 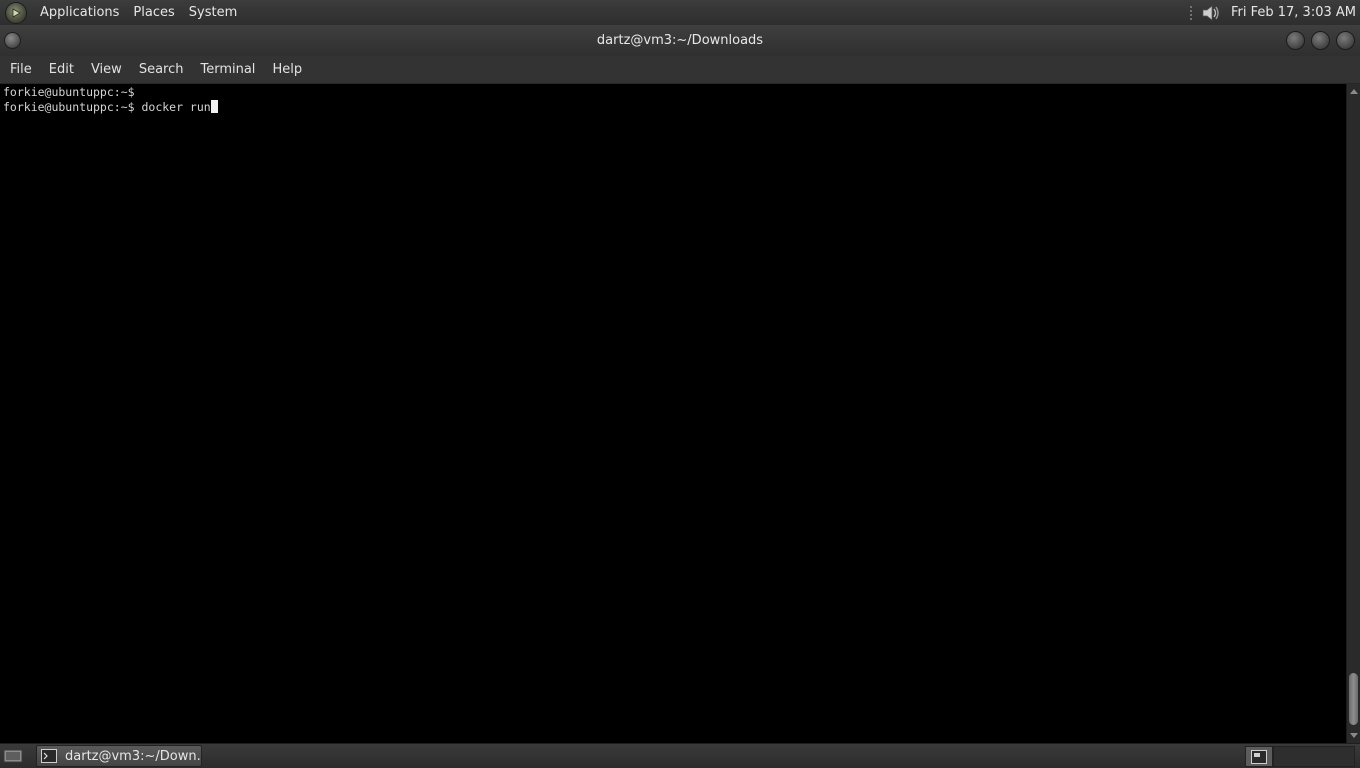 I want to click on clock: Fri Feb 17, 3:03 AM, so click(x=1295, y=12).